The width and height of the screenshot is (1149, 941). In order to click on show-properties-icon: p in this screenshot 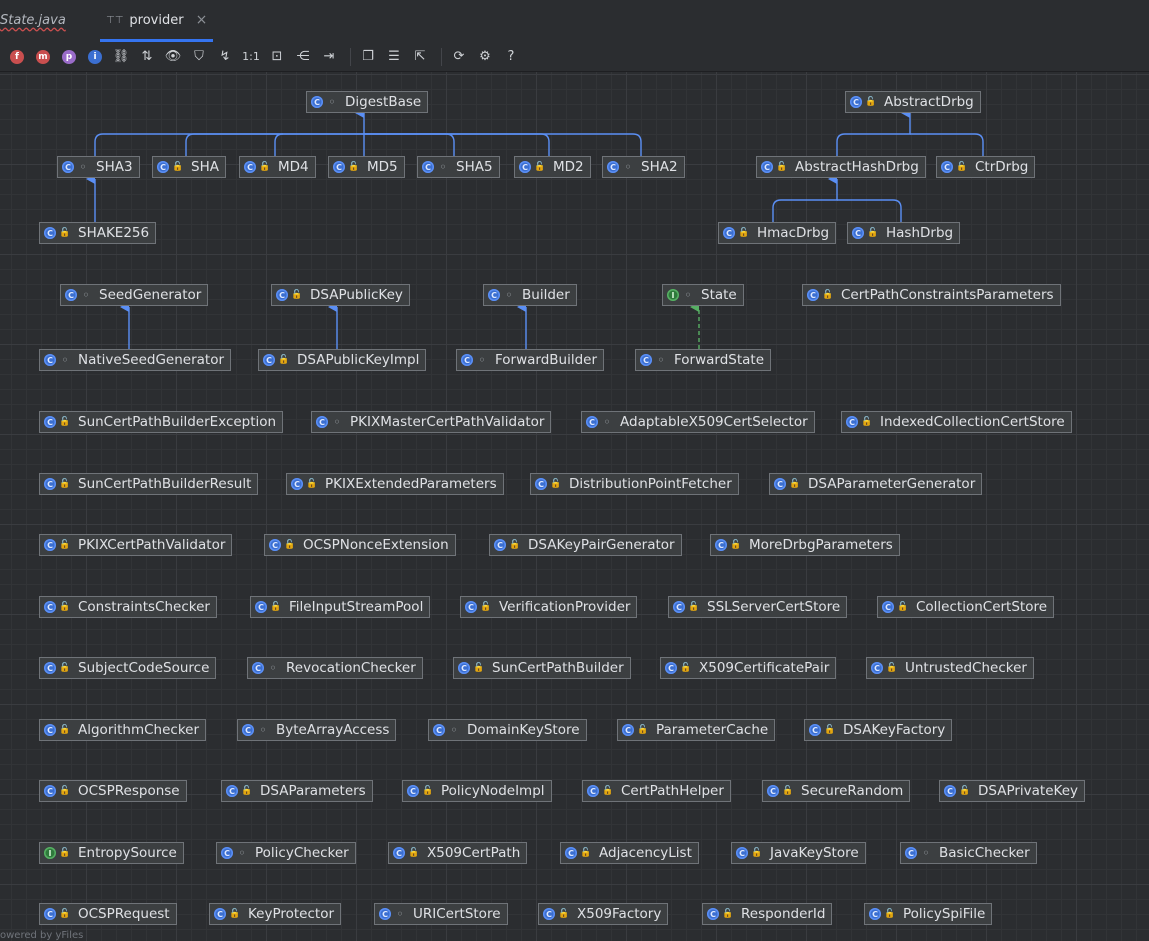, I will do `click(69, 57)`.